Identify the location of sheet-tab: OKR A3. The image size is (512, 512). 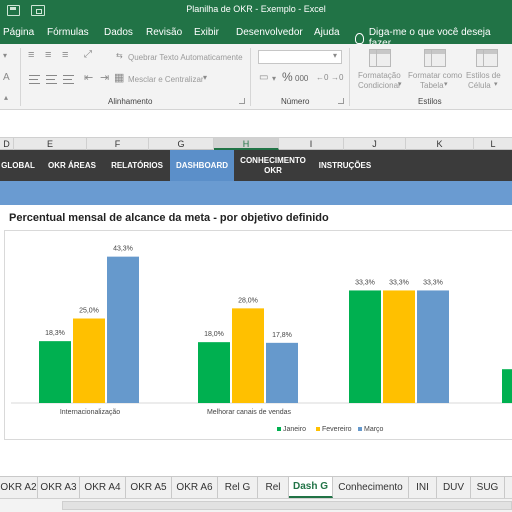
(59, 487).